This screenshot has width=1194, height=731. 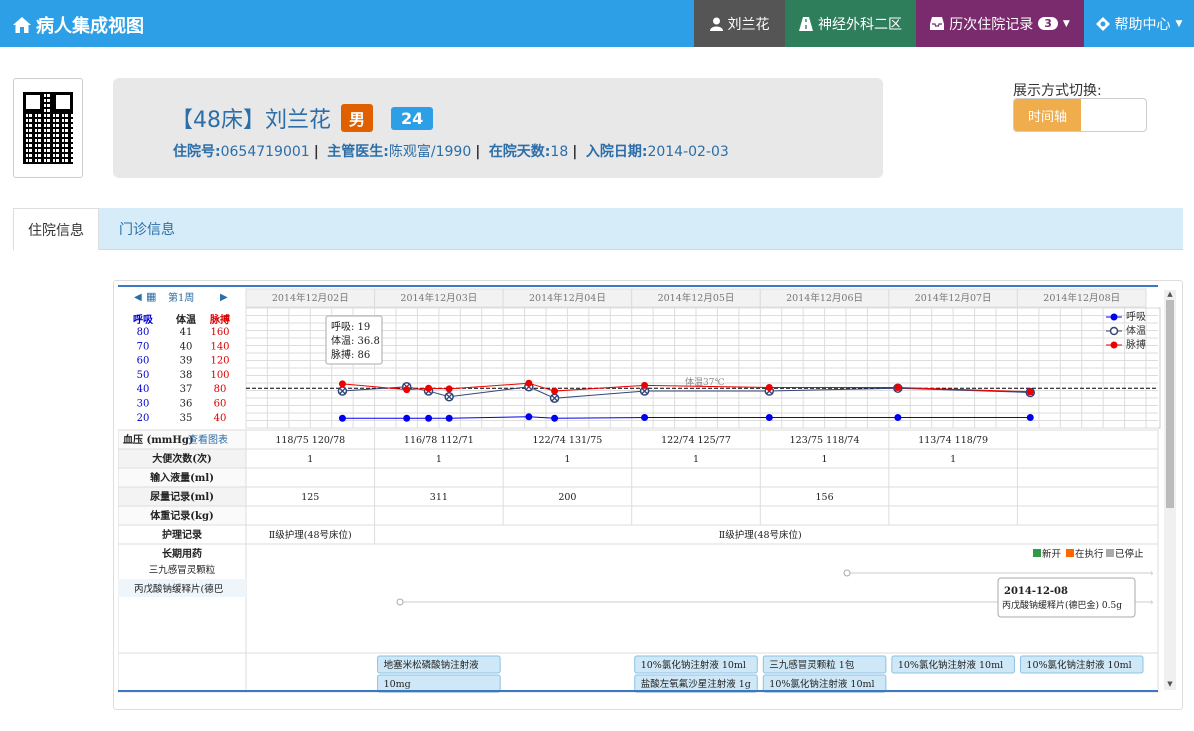 What do you see at coordinates (358, 152) in the screenshot?
I see `doctor-label: 主管医生:` at bounding box center [358, 152].